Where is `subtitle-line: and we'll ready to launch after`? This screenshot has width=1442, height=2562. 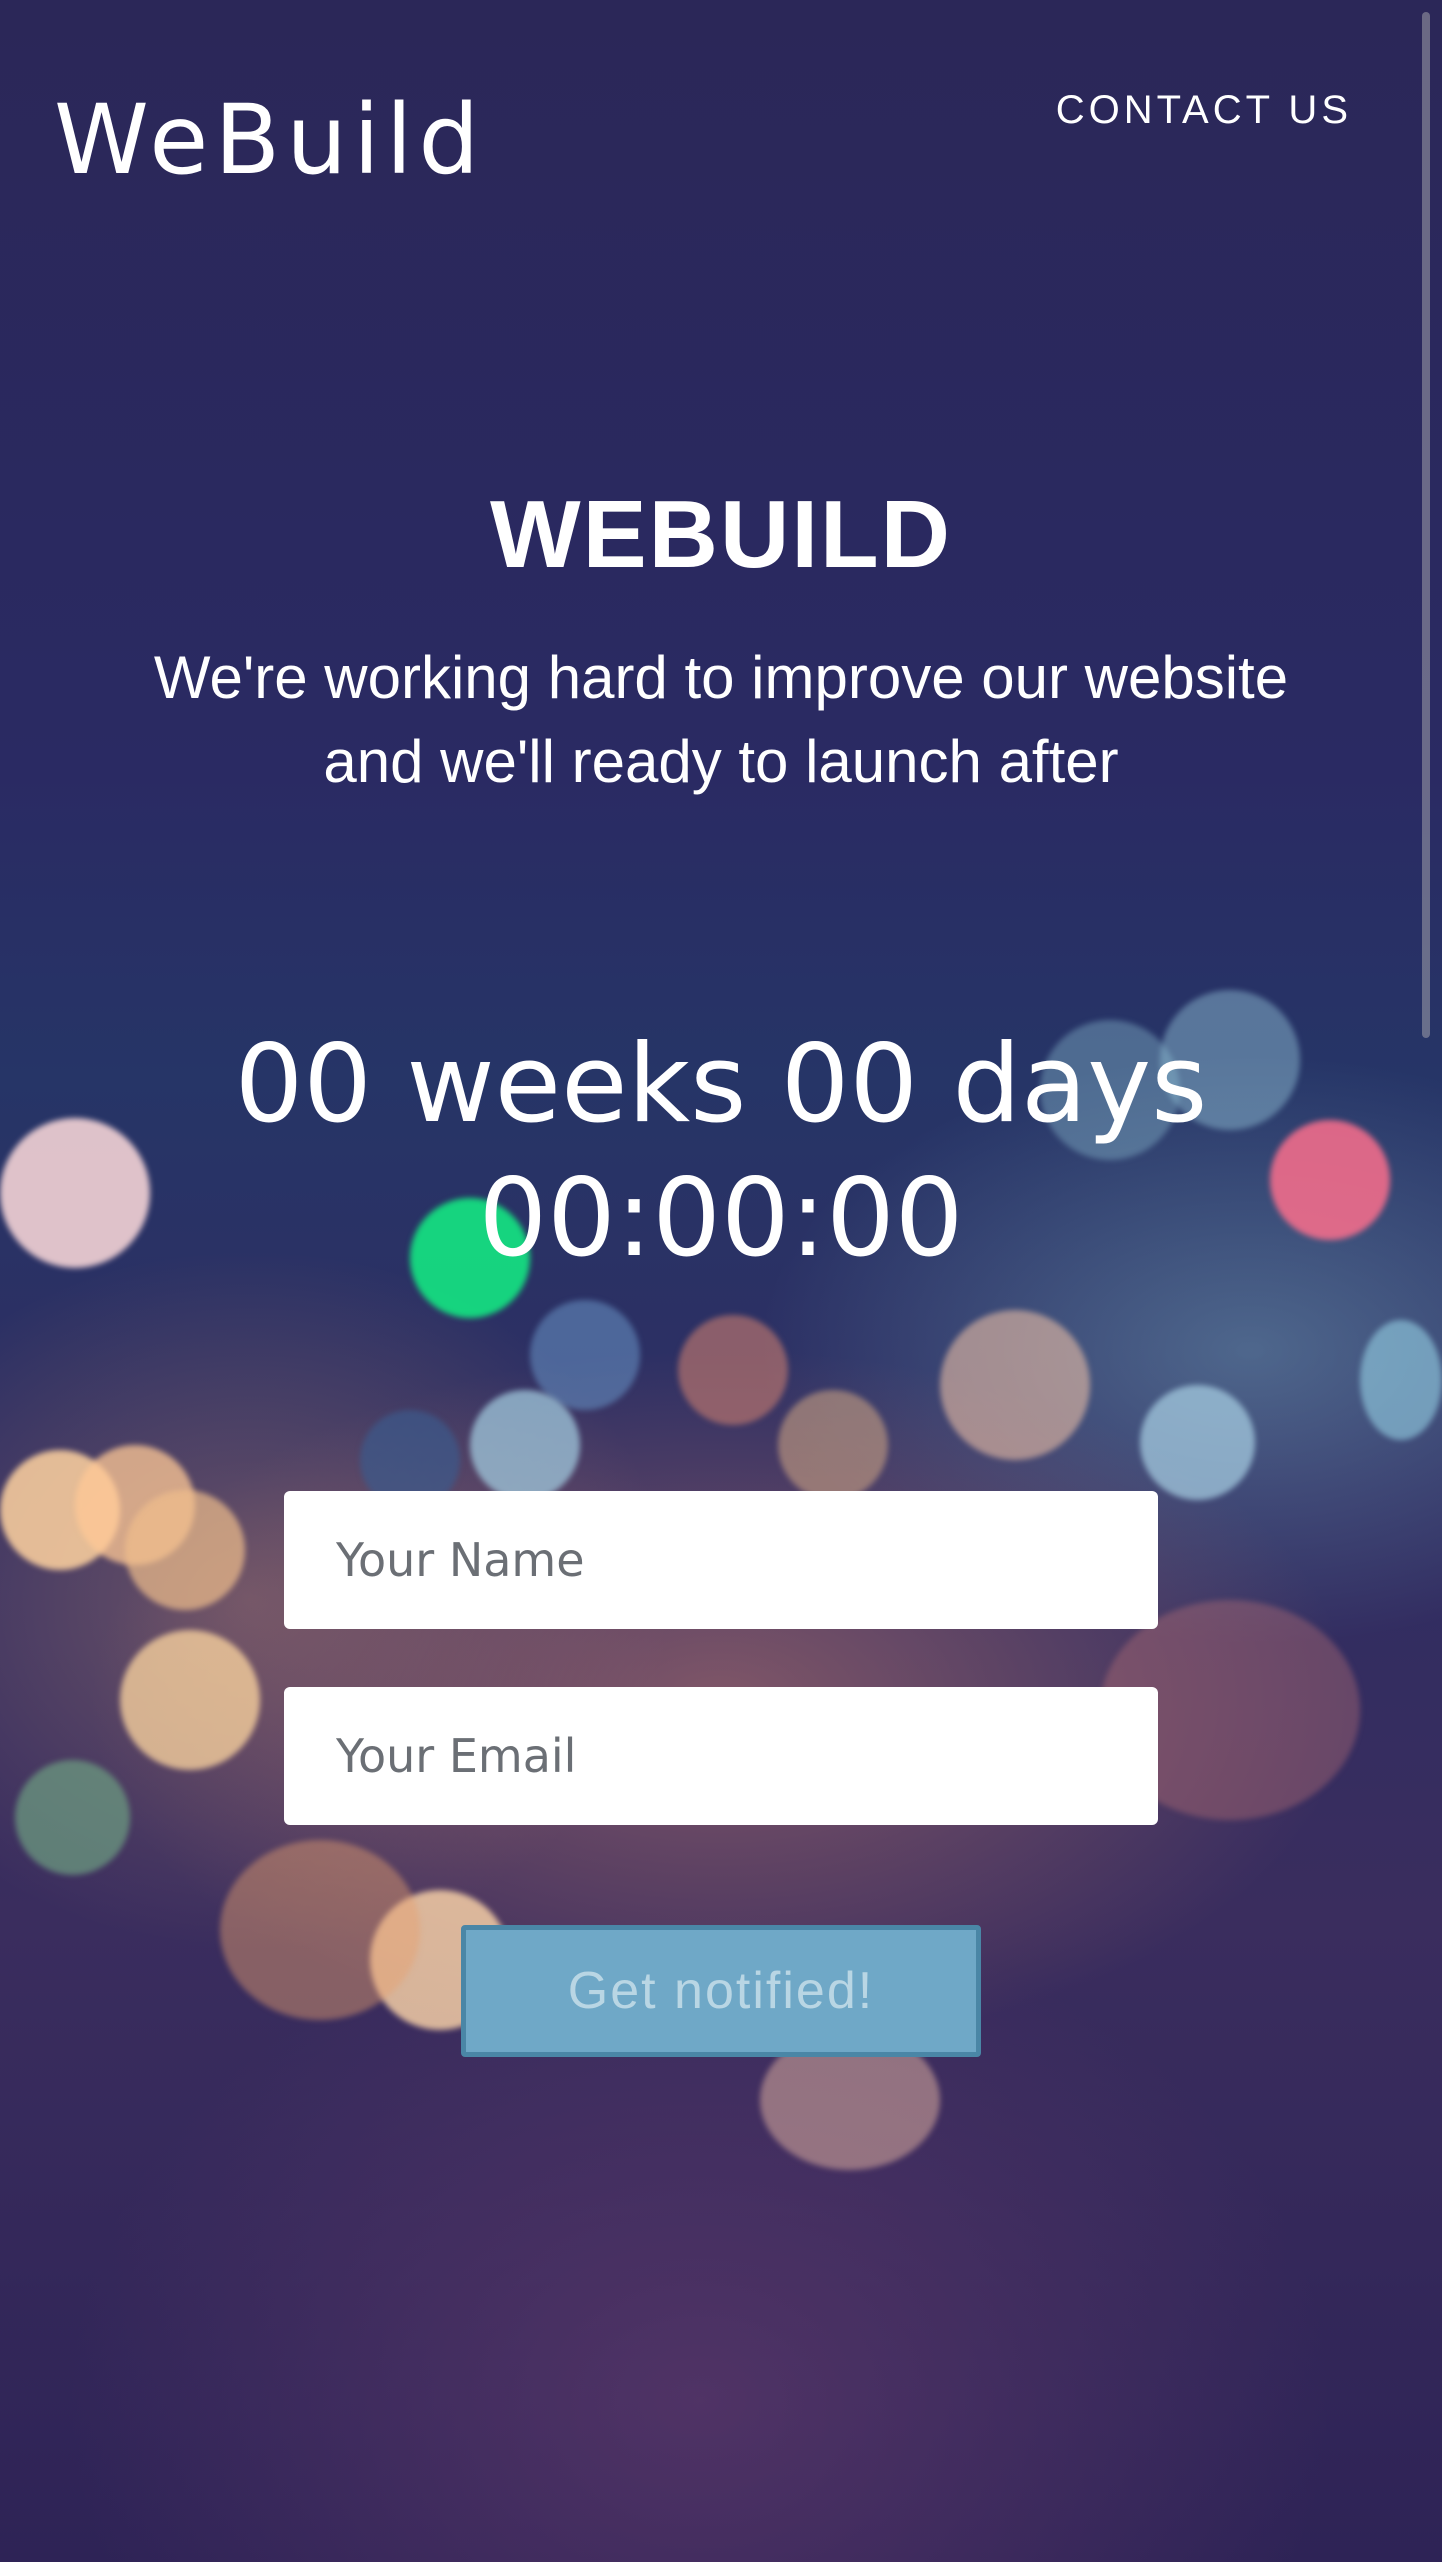 subtitle-line: and we'll ready to launch after is located at coordinates (721, 761).